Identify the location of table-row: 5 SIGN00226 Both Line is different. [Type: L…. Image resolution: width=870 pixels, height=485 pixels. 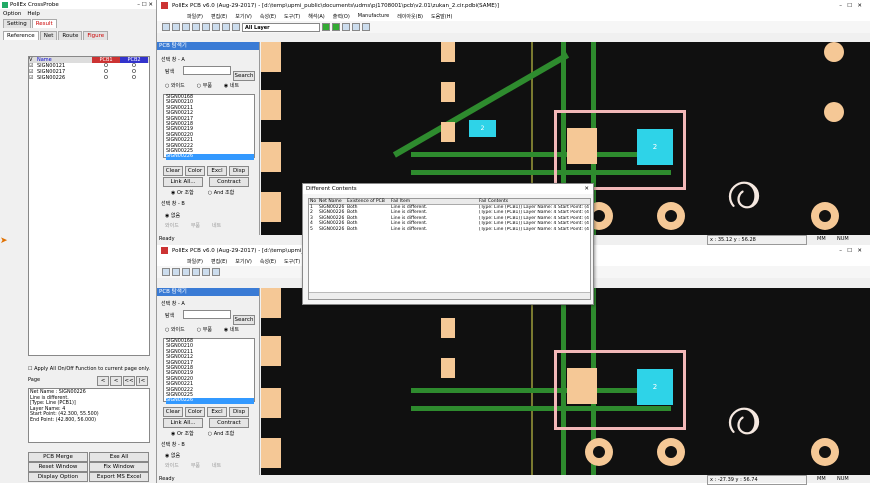
(449, 230).